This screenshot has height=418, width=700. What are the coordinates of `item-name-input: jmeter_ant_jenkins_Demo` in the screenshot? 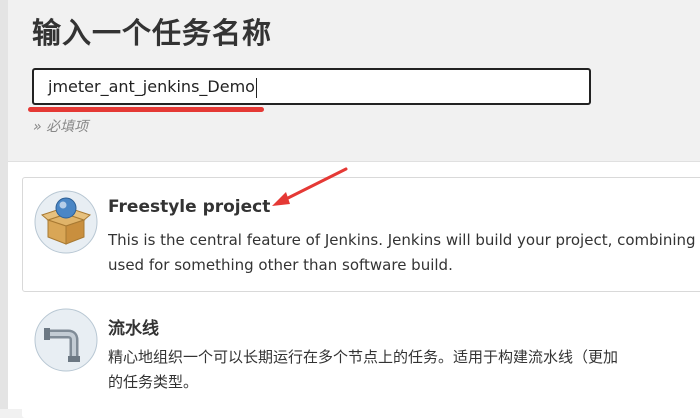 It's located at (311, 86).